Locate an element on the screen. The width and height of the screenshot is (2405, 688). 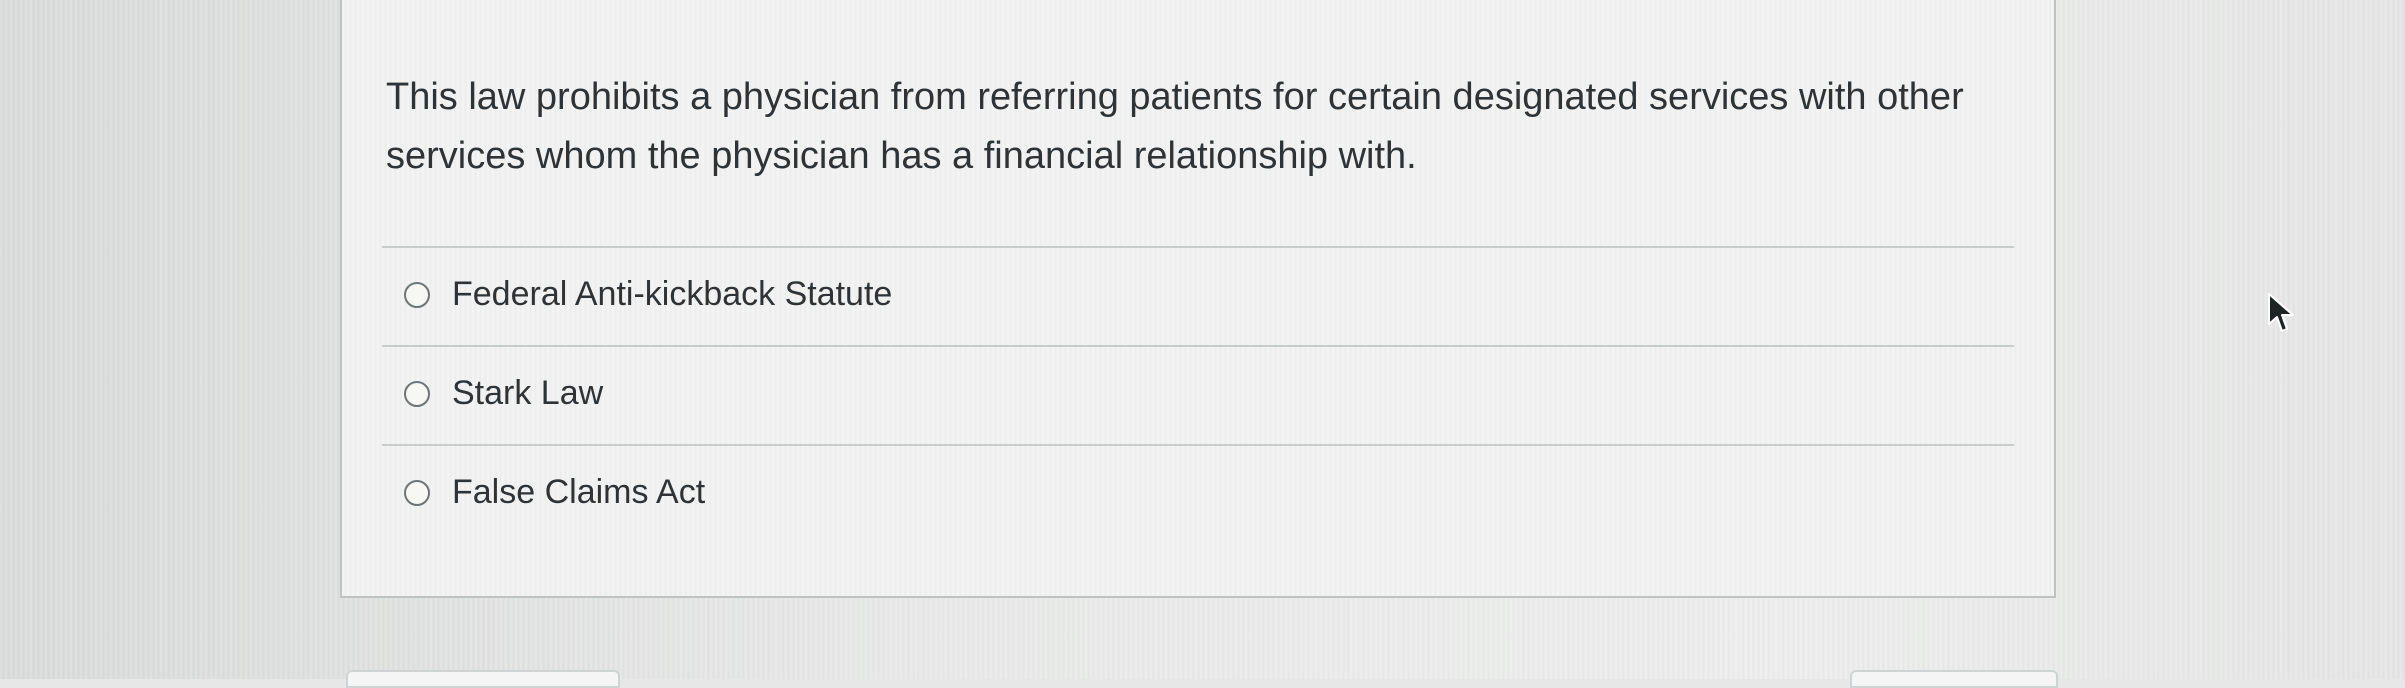
bottom-tab-left is located at coordinates (483, 679).